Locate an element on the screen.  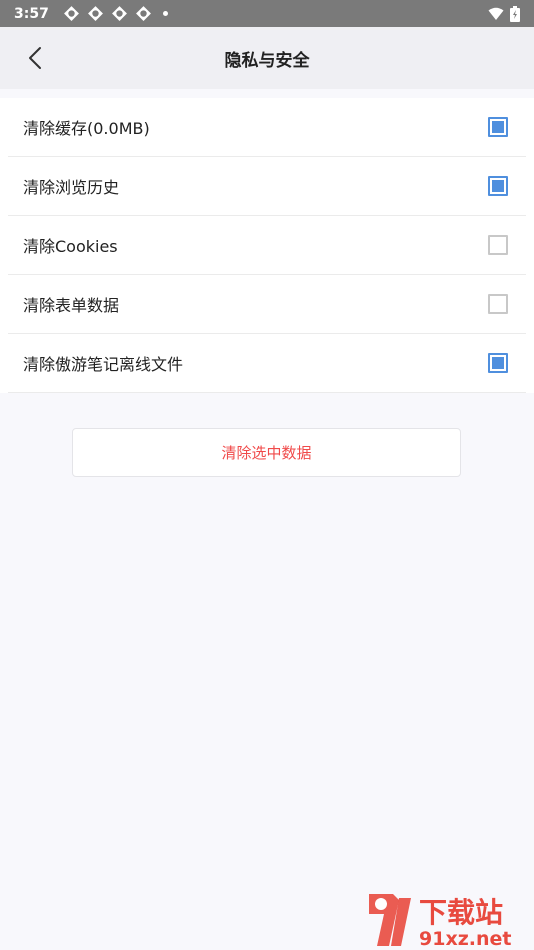
header: 隐私与安全 is located at coordinates (267, 58).